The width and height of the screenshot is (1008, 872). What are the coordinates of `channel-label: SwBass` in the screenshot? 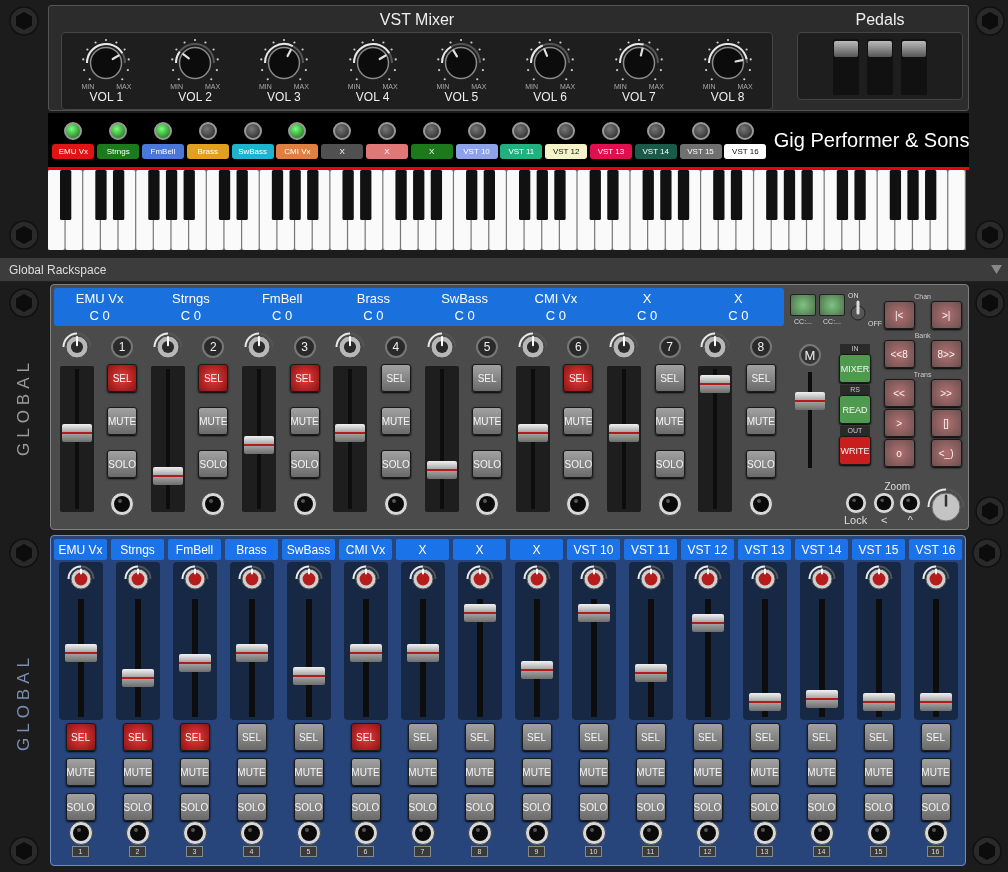 It's located at (252, 151).